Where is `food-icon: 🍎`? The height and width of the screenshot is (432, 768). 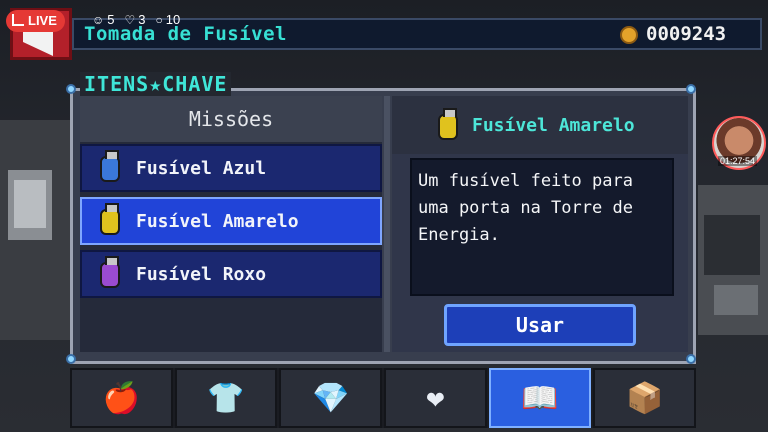 food-icon: 🍎 is located at coordinates (121, 398).